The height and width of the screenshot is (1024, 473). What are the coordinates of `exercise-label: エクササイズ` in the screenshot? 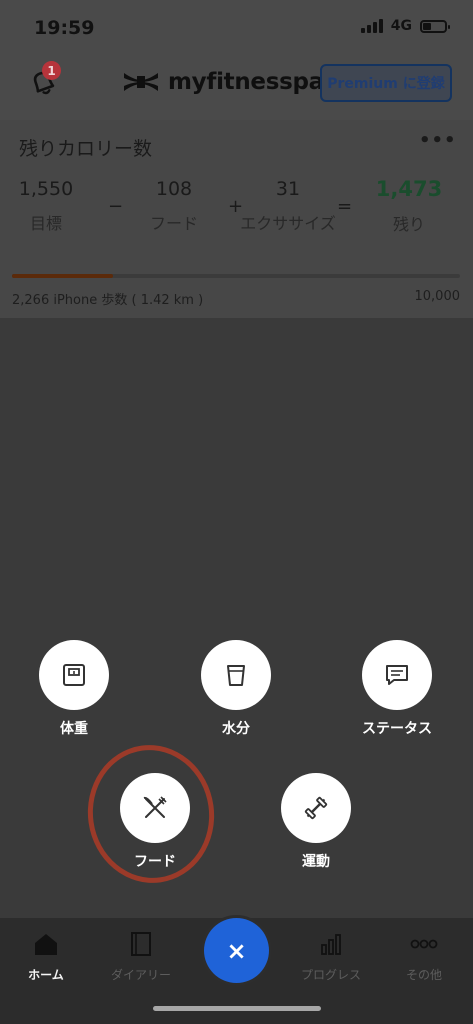 It's located at (288, 223).